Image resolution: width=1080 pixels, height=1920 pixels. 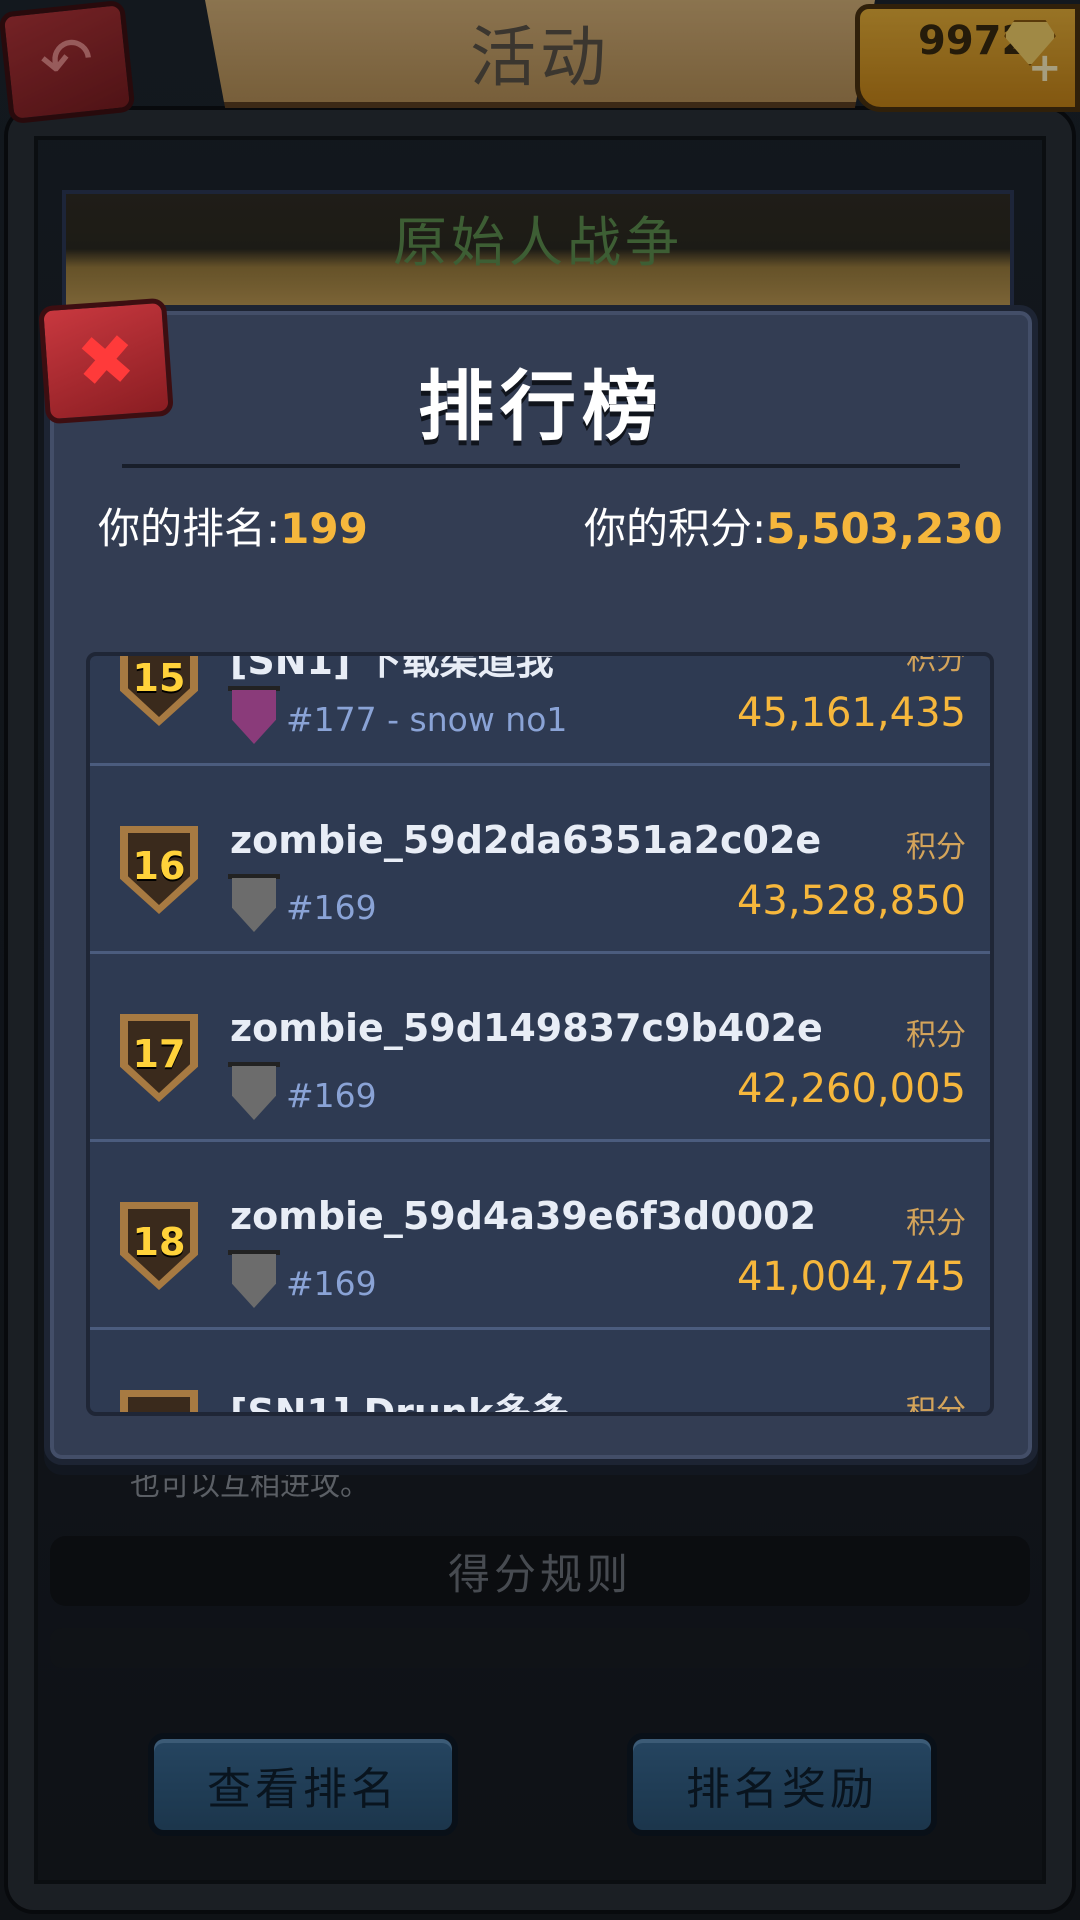 I want to click on leaderboard-row: 19 [SN1] Drunk多多 积分, so click(x=540, y=1373).